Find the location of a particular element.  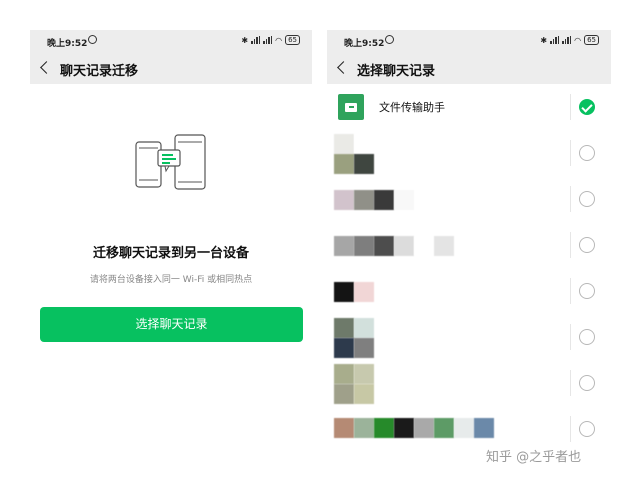

chat-row-file-helper: 文件传输助手 is located at coordinates (469, 107).